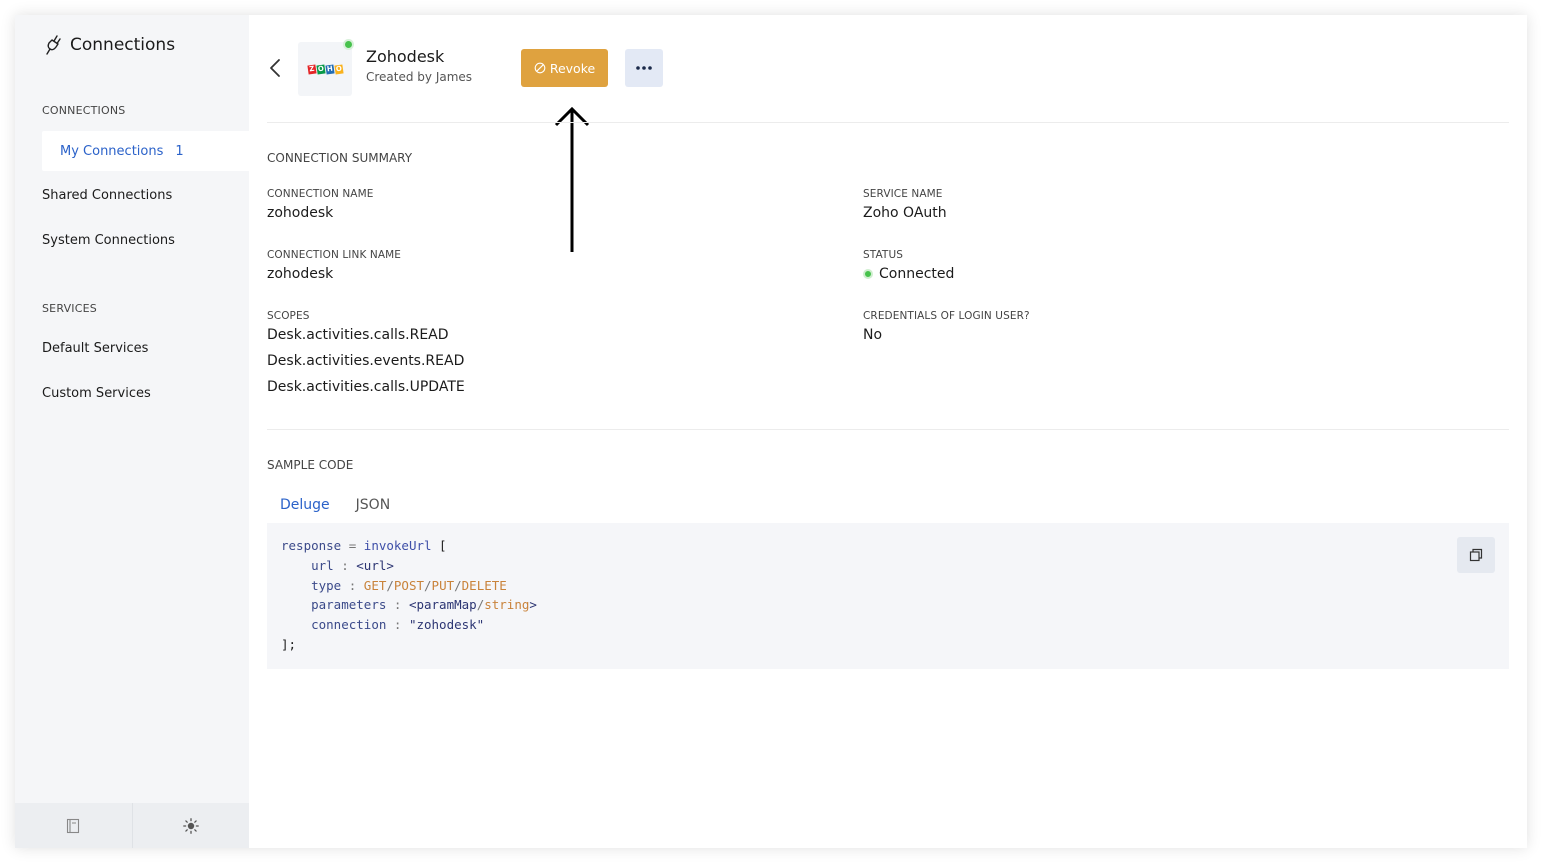 This screenshot has width=1542, height=863. I want to click on scope-item: Desk.activities.events.READ, so click(366, 361).